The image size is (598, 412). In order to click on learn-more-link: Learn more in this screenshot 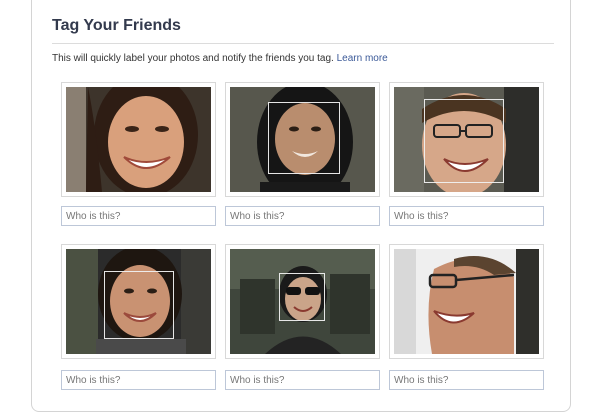, I will do `click(362, 58)`.